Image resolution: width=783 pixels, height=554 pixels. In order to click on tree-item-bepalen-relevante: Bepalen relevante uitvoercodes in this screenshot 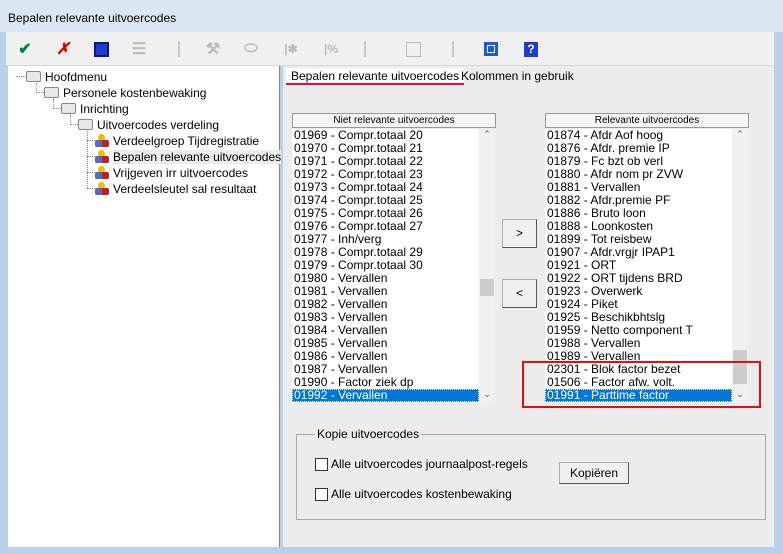, I will do `click(188, 156)`.